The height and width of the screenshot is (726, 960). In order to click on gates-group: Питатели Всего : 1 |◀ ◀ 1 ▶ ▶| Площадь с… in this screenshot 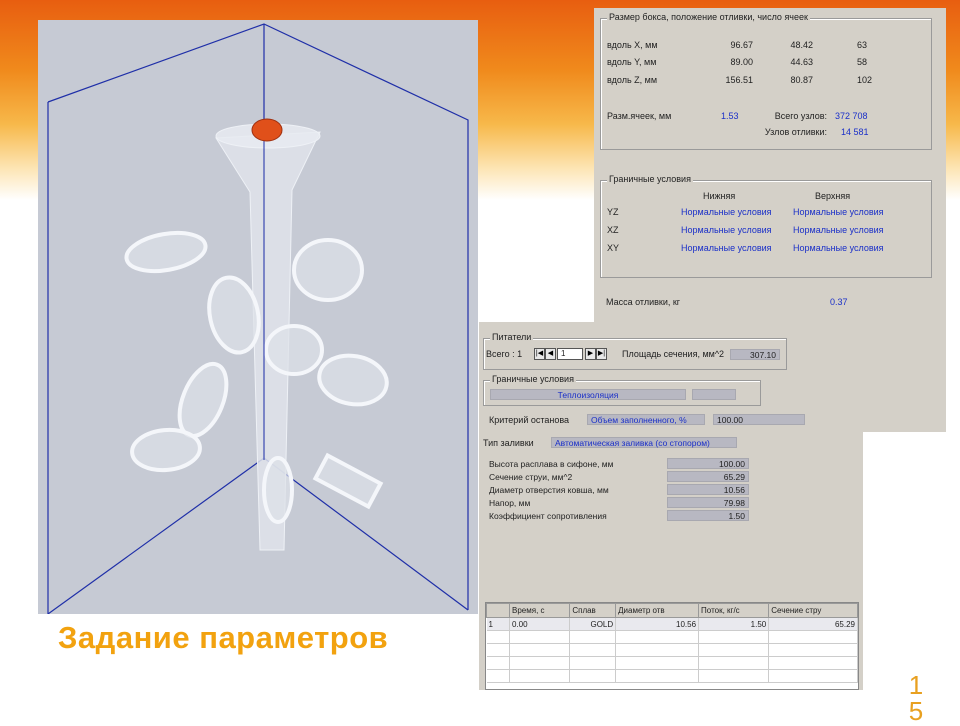, I will do `click(635, 351)`.